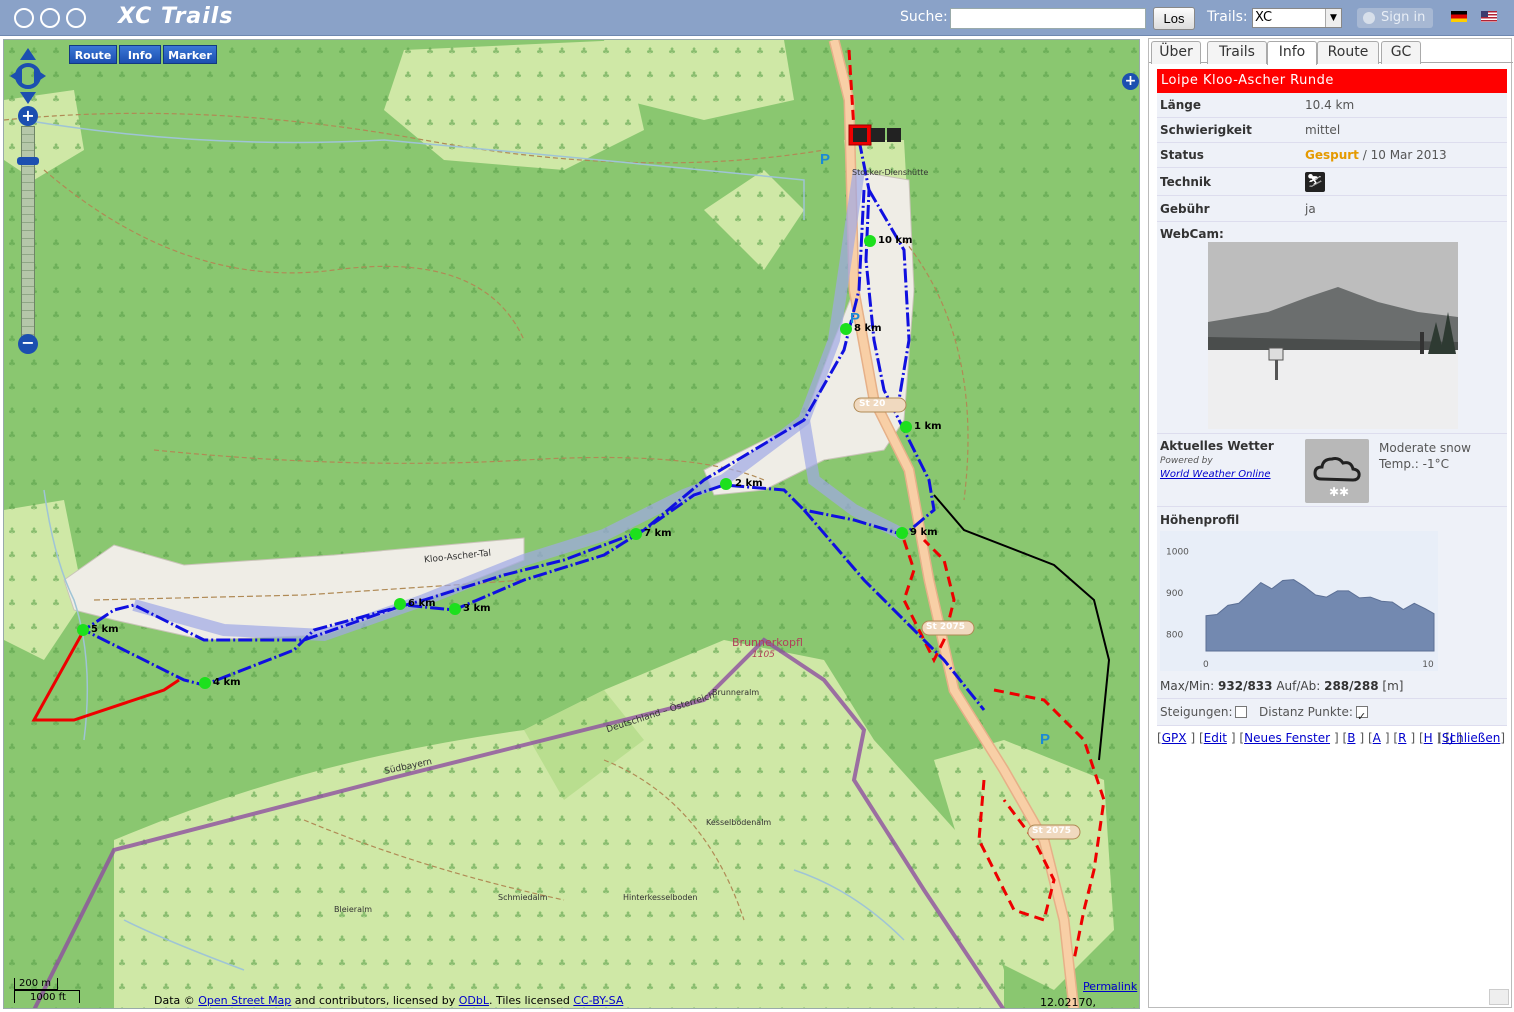 The image size is (1514, 1012). What do you see at coordinates (375, 1000) in the screenshot?
I see `attribution-middle: and contributors, licensed by` at bounding box center [375, 1000].